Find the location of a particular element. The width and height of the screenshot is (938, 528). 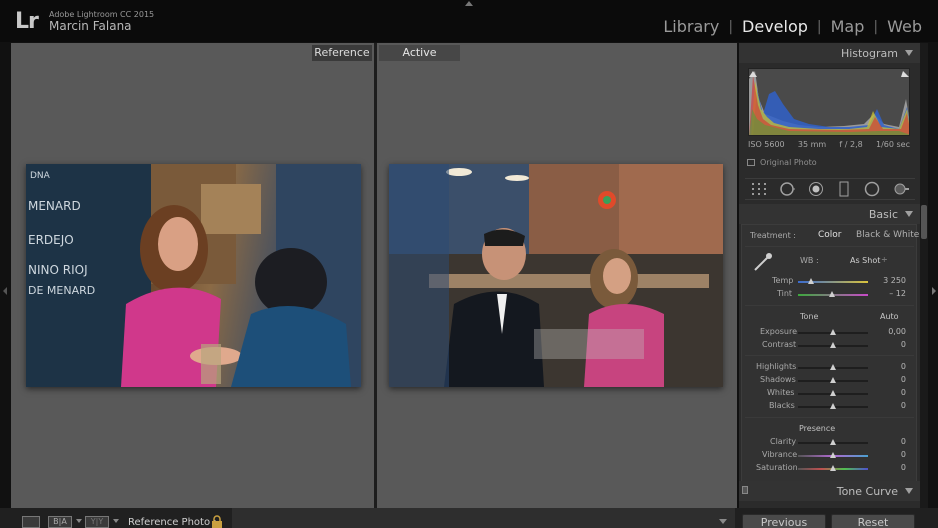

temp-slider is located at coordinates (833, 281).